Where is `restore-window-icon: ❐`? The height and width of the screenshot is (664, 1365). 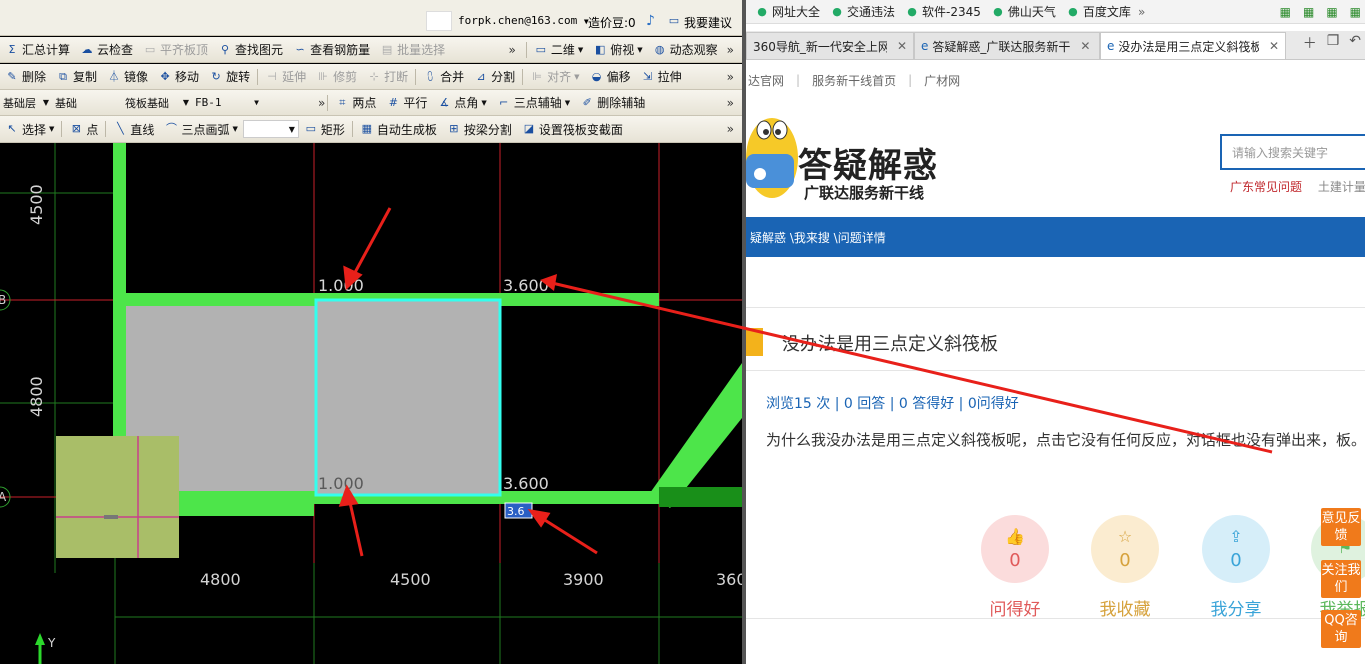
restore-window-icon: ❐ is located at coordinates (1333, 43).